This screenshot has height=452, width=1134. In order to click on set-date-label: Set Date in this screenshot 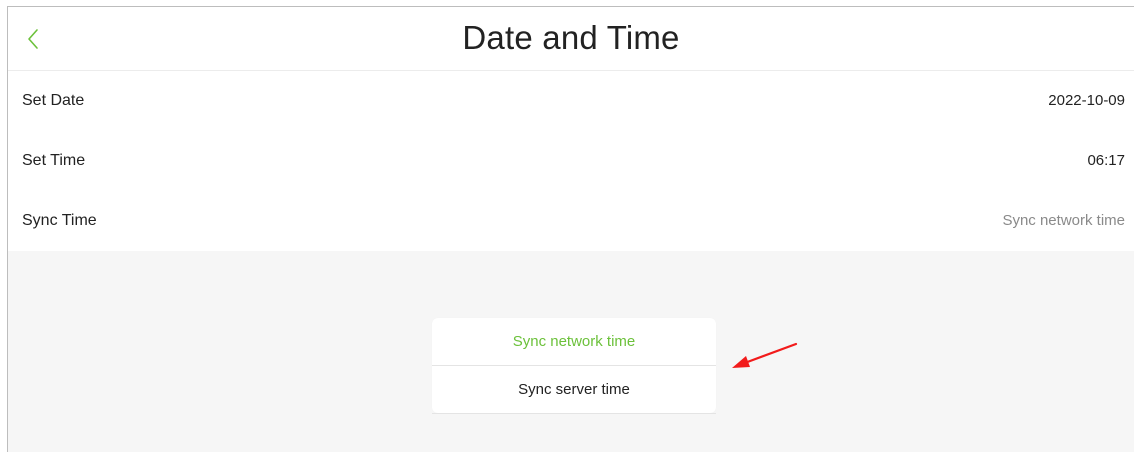, I will do `click(53, 100)`.